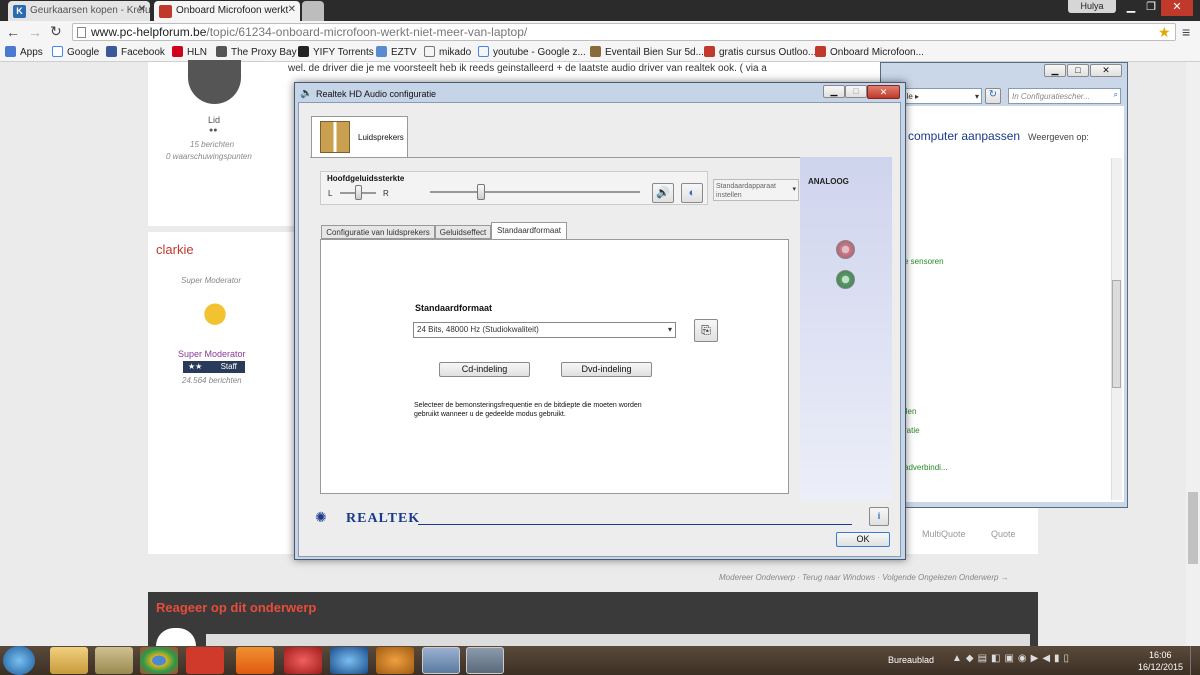  I want to click on youtube-icon, so click(205, 660).